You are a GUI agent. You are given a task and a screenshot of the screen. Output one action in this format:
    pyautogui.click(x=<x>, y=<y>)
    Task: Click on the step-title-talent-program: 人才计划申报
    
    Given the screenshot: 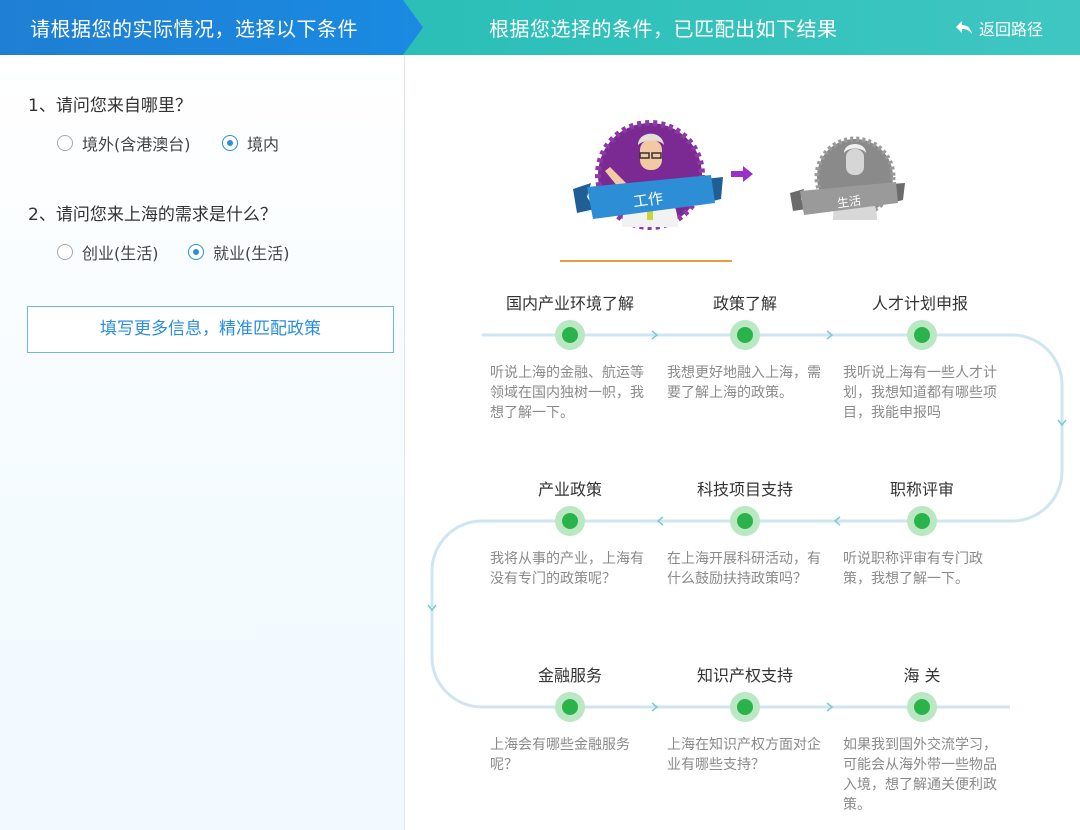 What is the action you would take?
    pyautogui.click(x=919, y=303)
    